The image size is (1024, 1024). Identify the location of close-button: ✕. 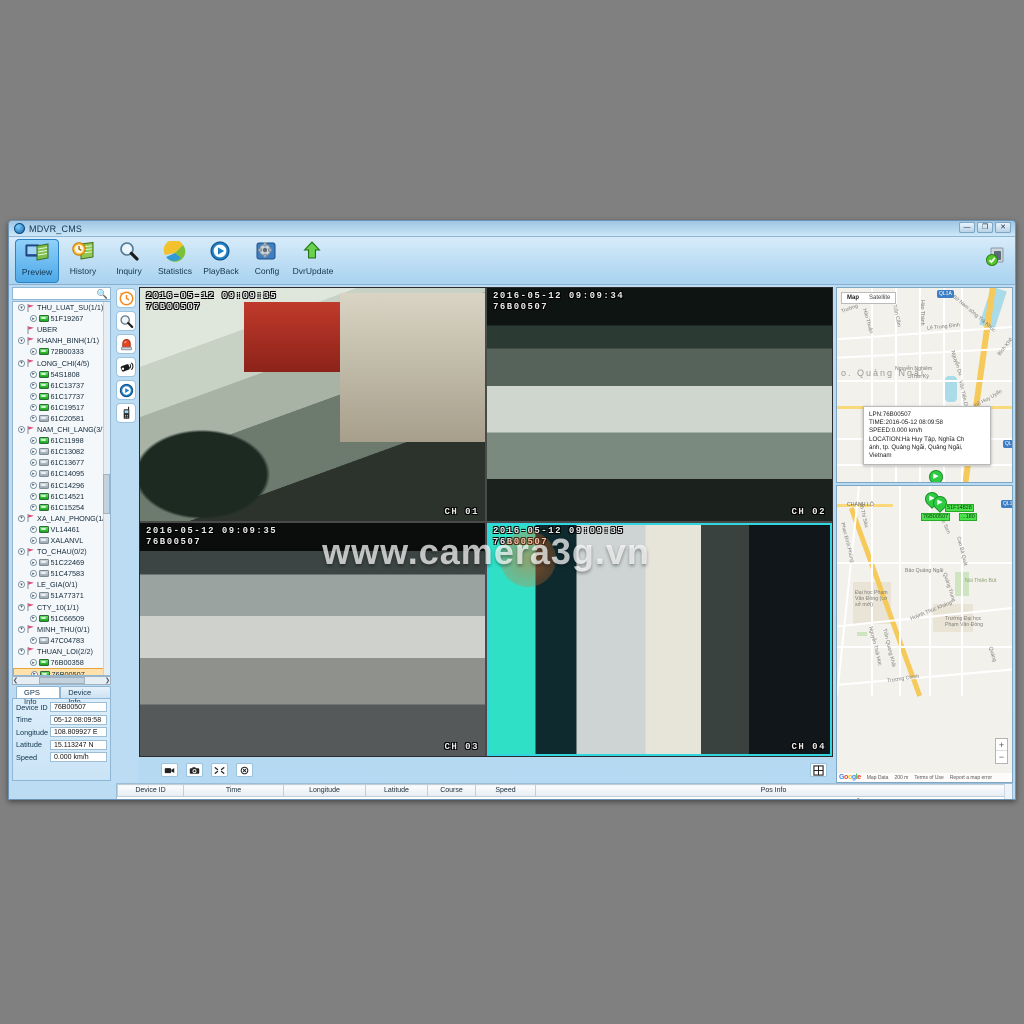
(1003, 227).